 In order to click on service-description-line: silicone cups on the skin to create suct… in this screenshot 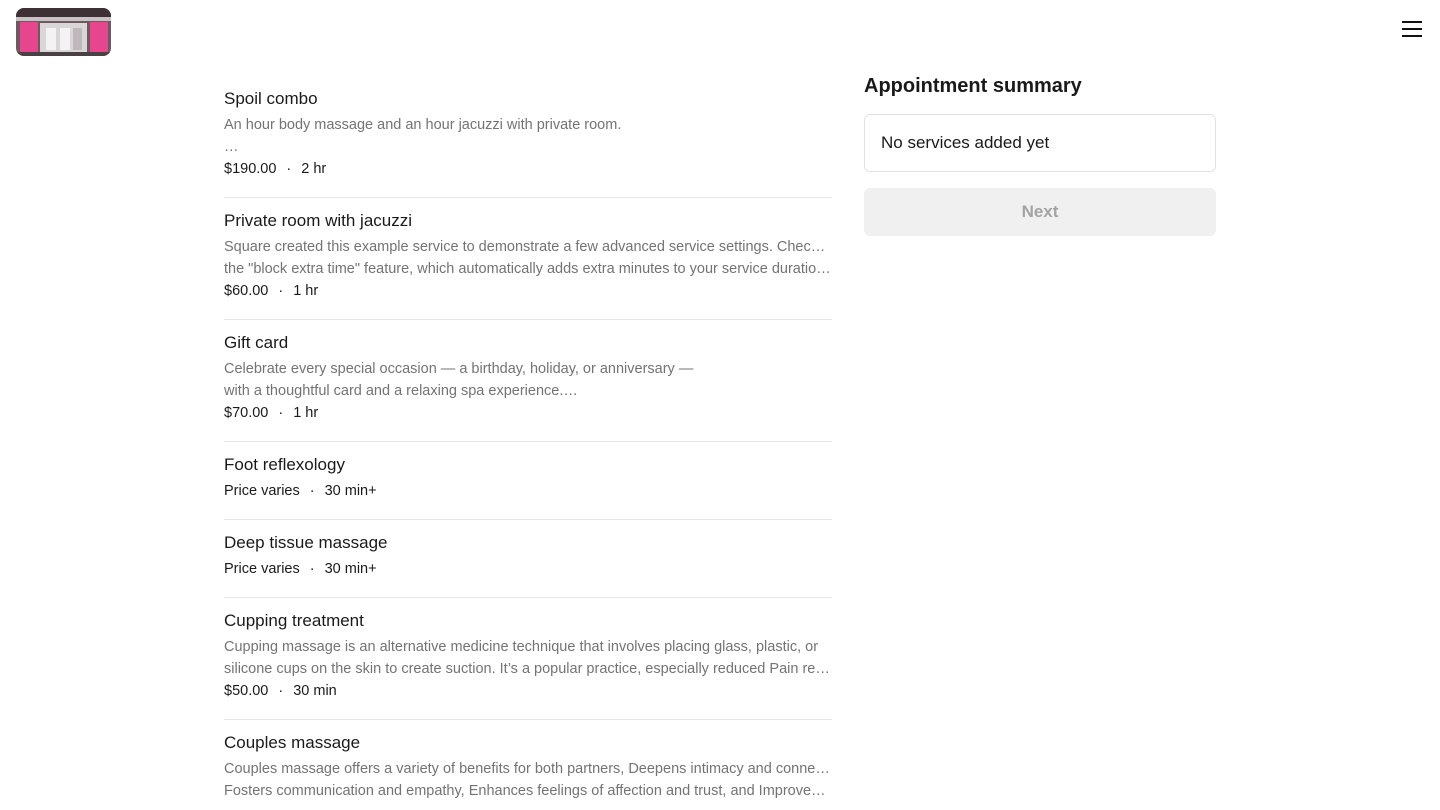, I will do `click(528, 669)`.